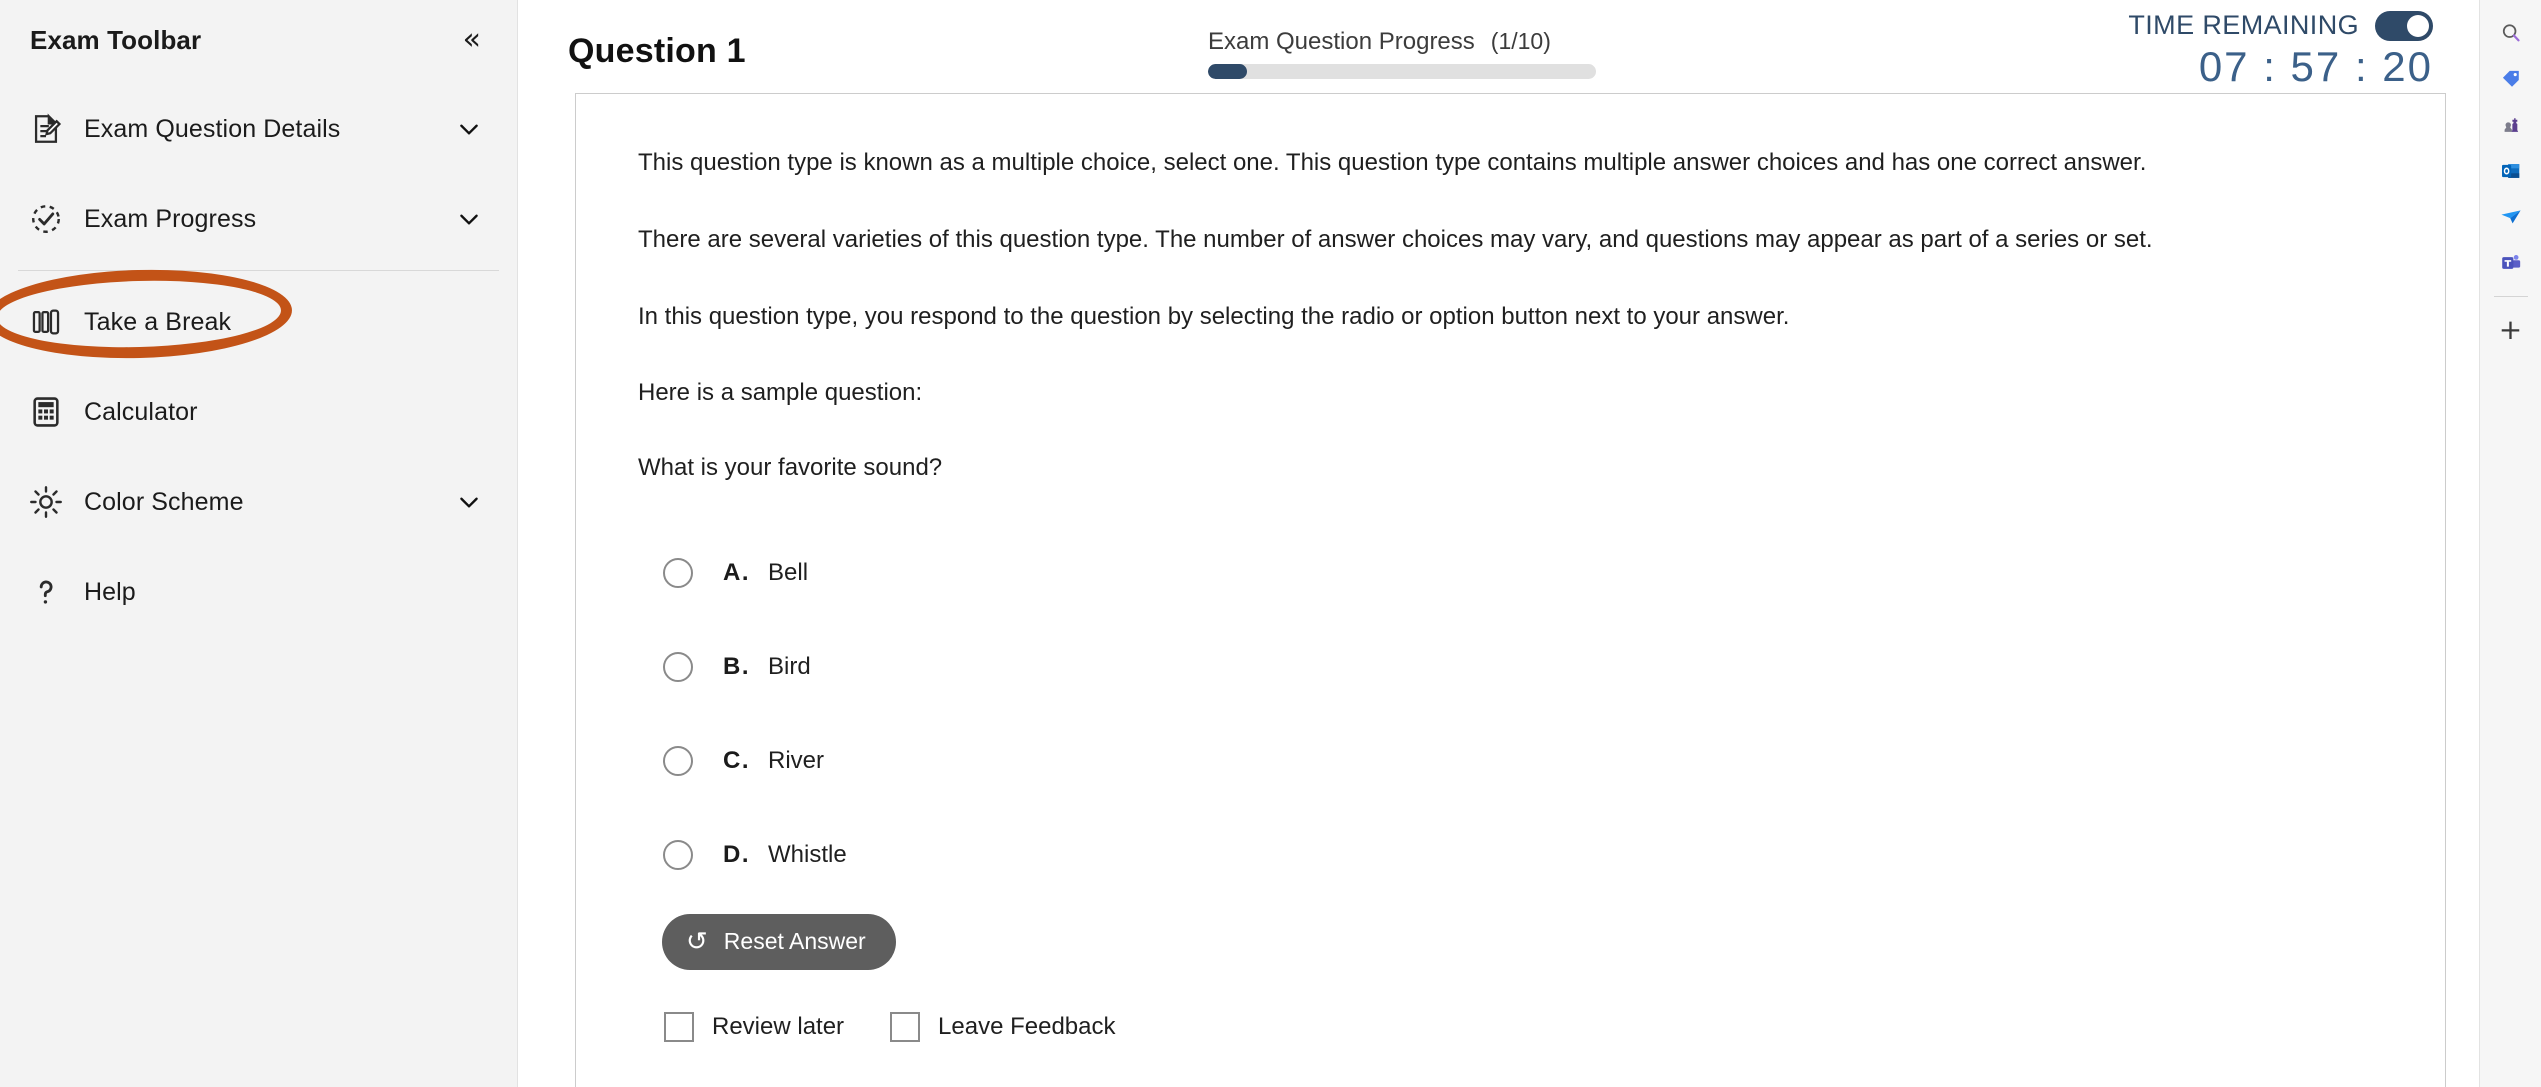  What do you see at coordinates (212, 128) in the screenshot?
I see `sidebar-item-label: Exam Question Details` at bounding box center [212, 128].